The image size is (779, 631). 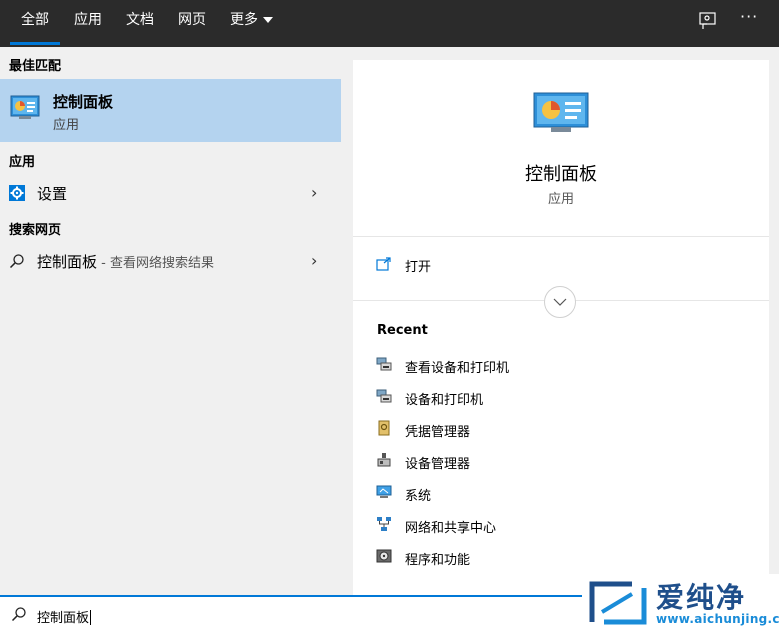 I want to click on search-input: 控制面板, so click(x=64, y=616).